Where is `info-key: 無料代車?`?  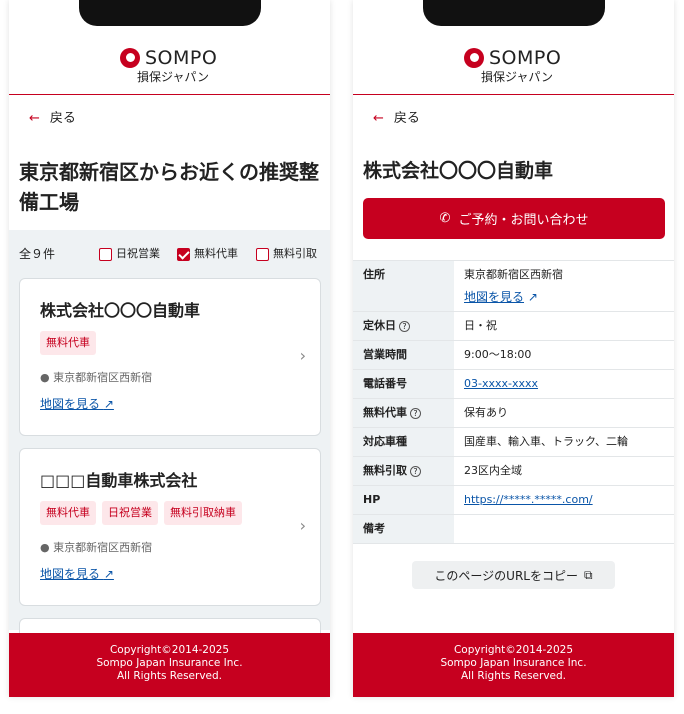
info-key: 無料代車? is located at coordinates (403, 413).